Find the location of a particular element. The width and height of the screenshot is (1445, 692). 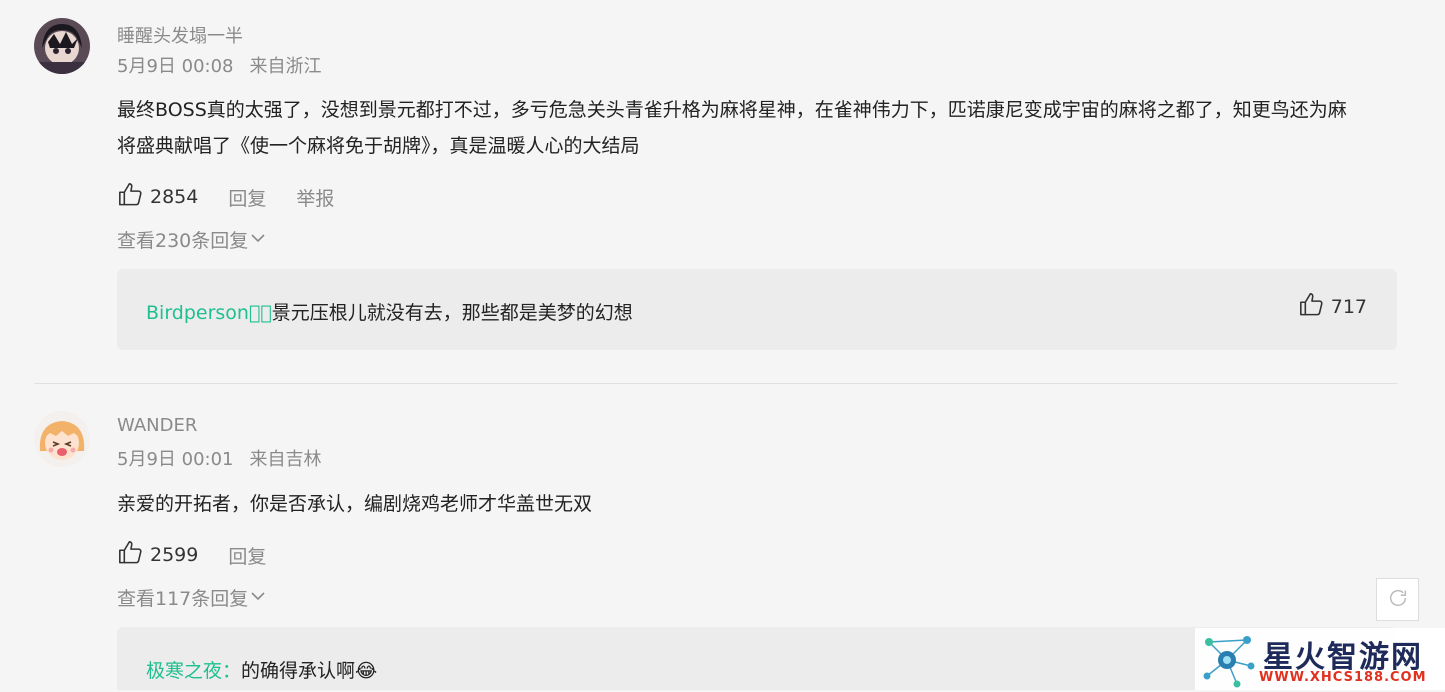

like-count: 2599 is located at coordinates (174, 555).